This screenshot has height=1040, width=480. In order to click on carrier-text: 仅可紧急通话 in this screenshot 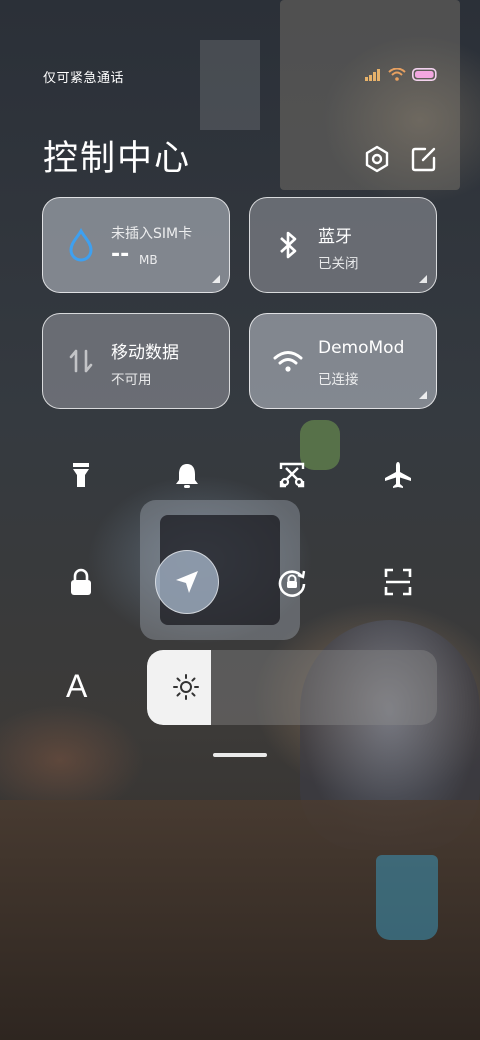, I will do `click(84, 78)`.